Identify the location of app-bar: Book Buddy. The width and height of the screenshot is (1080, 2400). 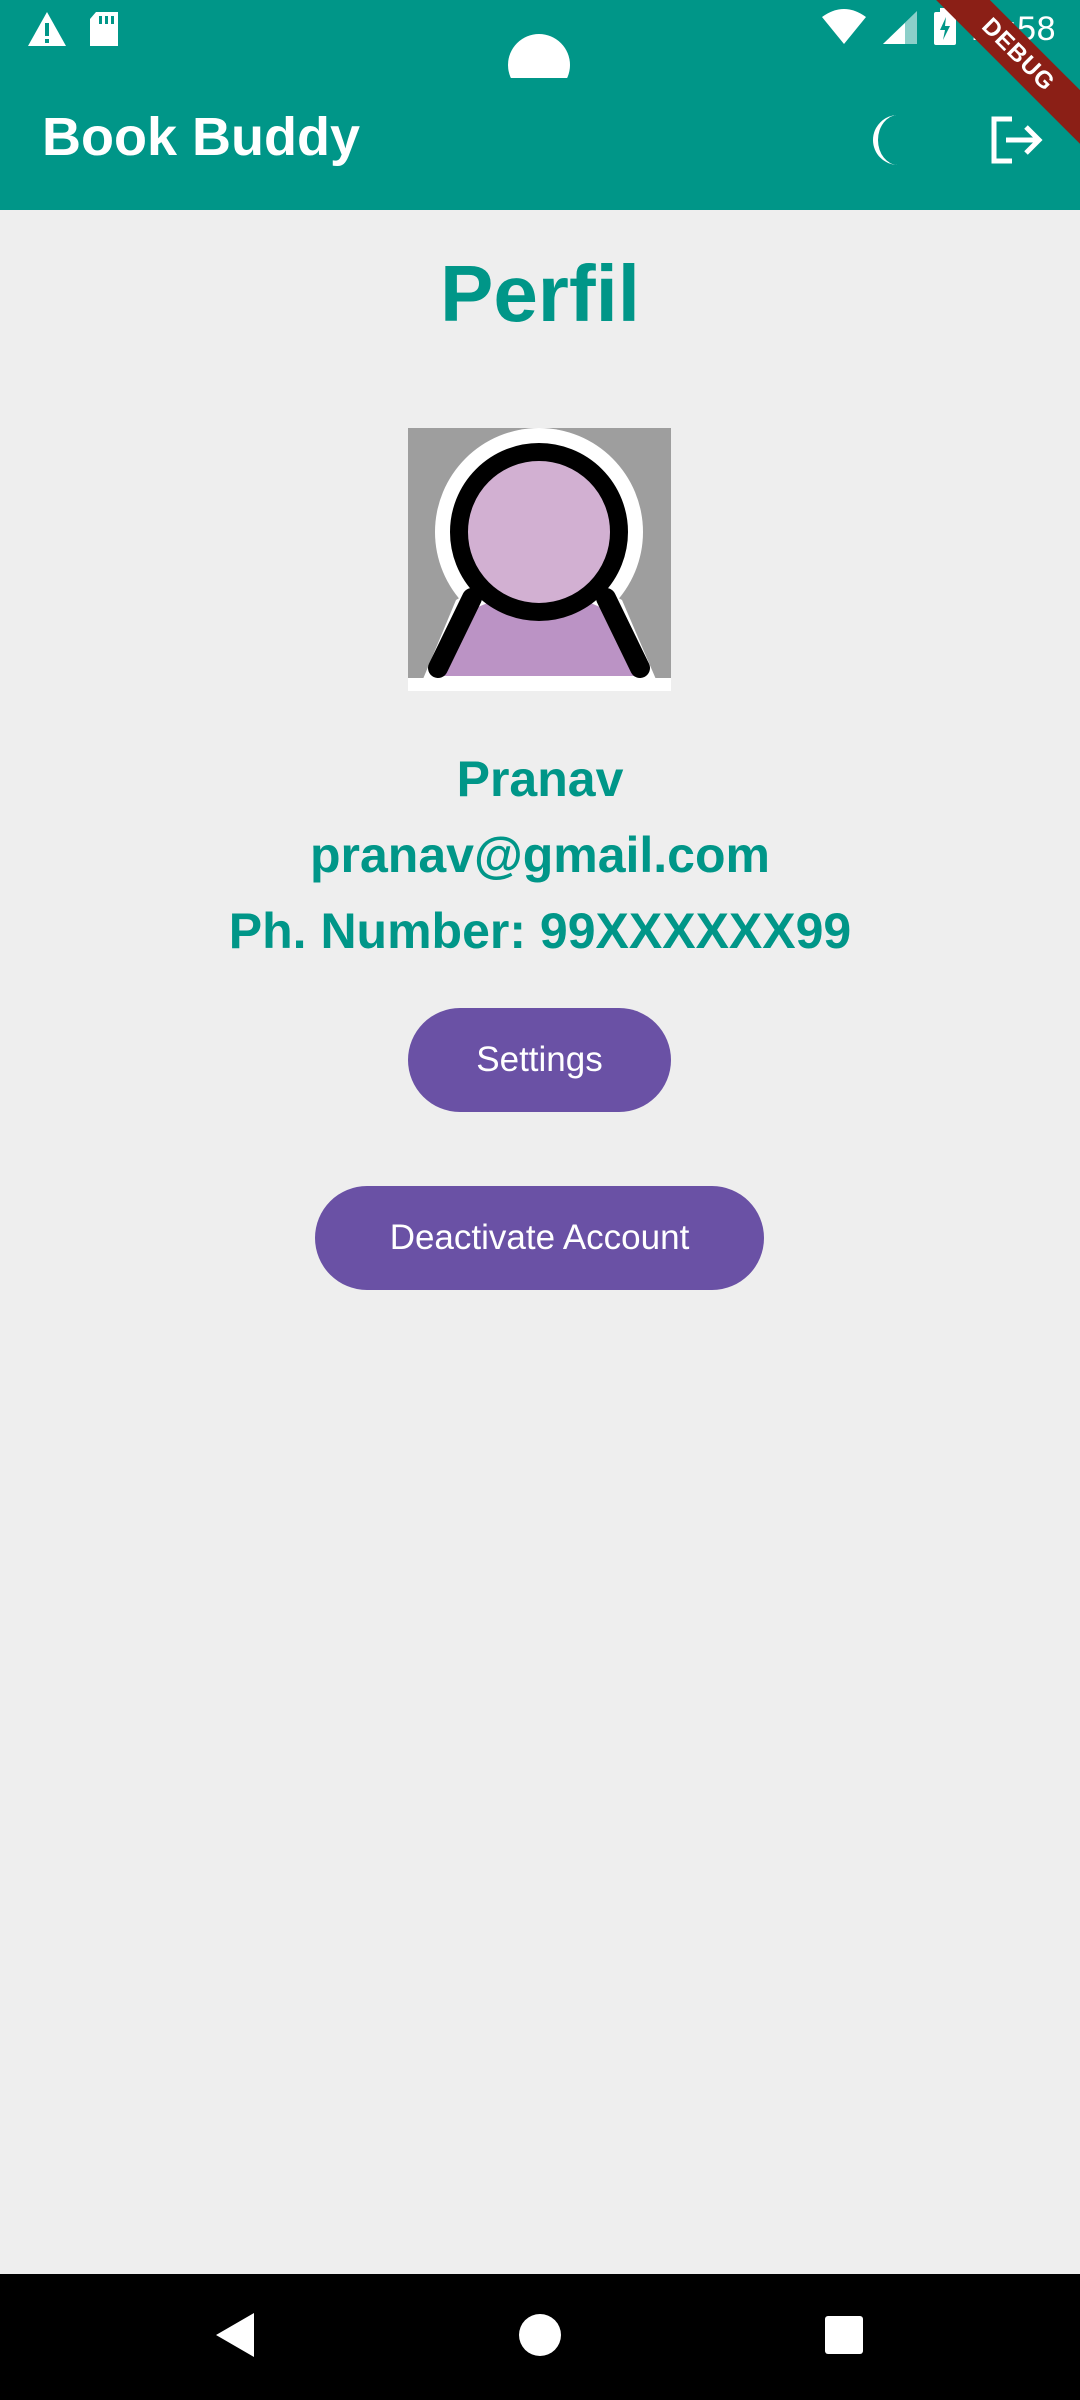
(540, 144).